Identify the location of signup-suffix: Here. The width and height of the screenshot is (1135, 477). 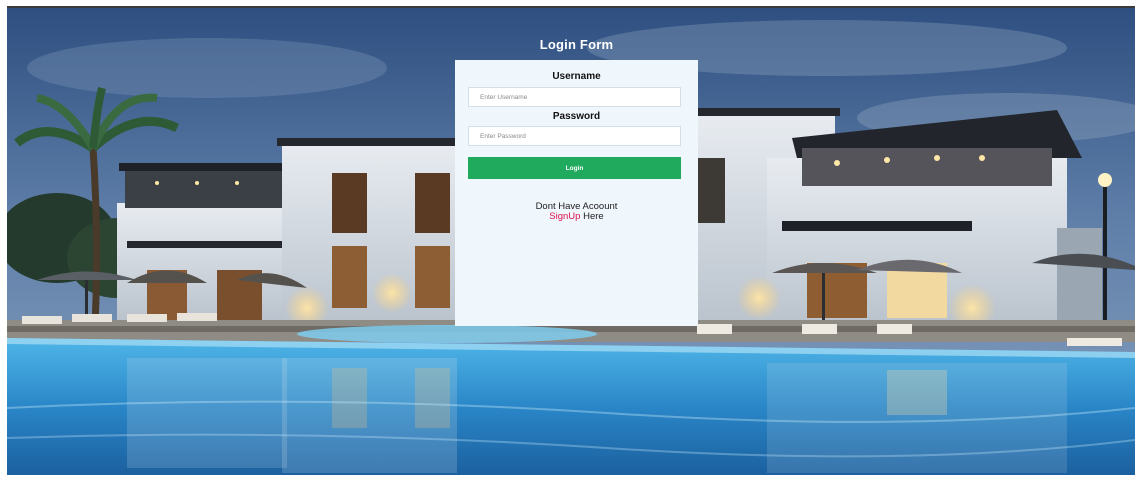
(592, 216).